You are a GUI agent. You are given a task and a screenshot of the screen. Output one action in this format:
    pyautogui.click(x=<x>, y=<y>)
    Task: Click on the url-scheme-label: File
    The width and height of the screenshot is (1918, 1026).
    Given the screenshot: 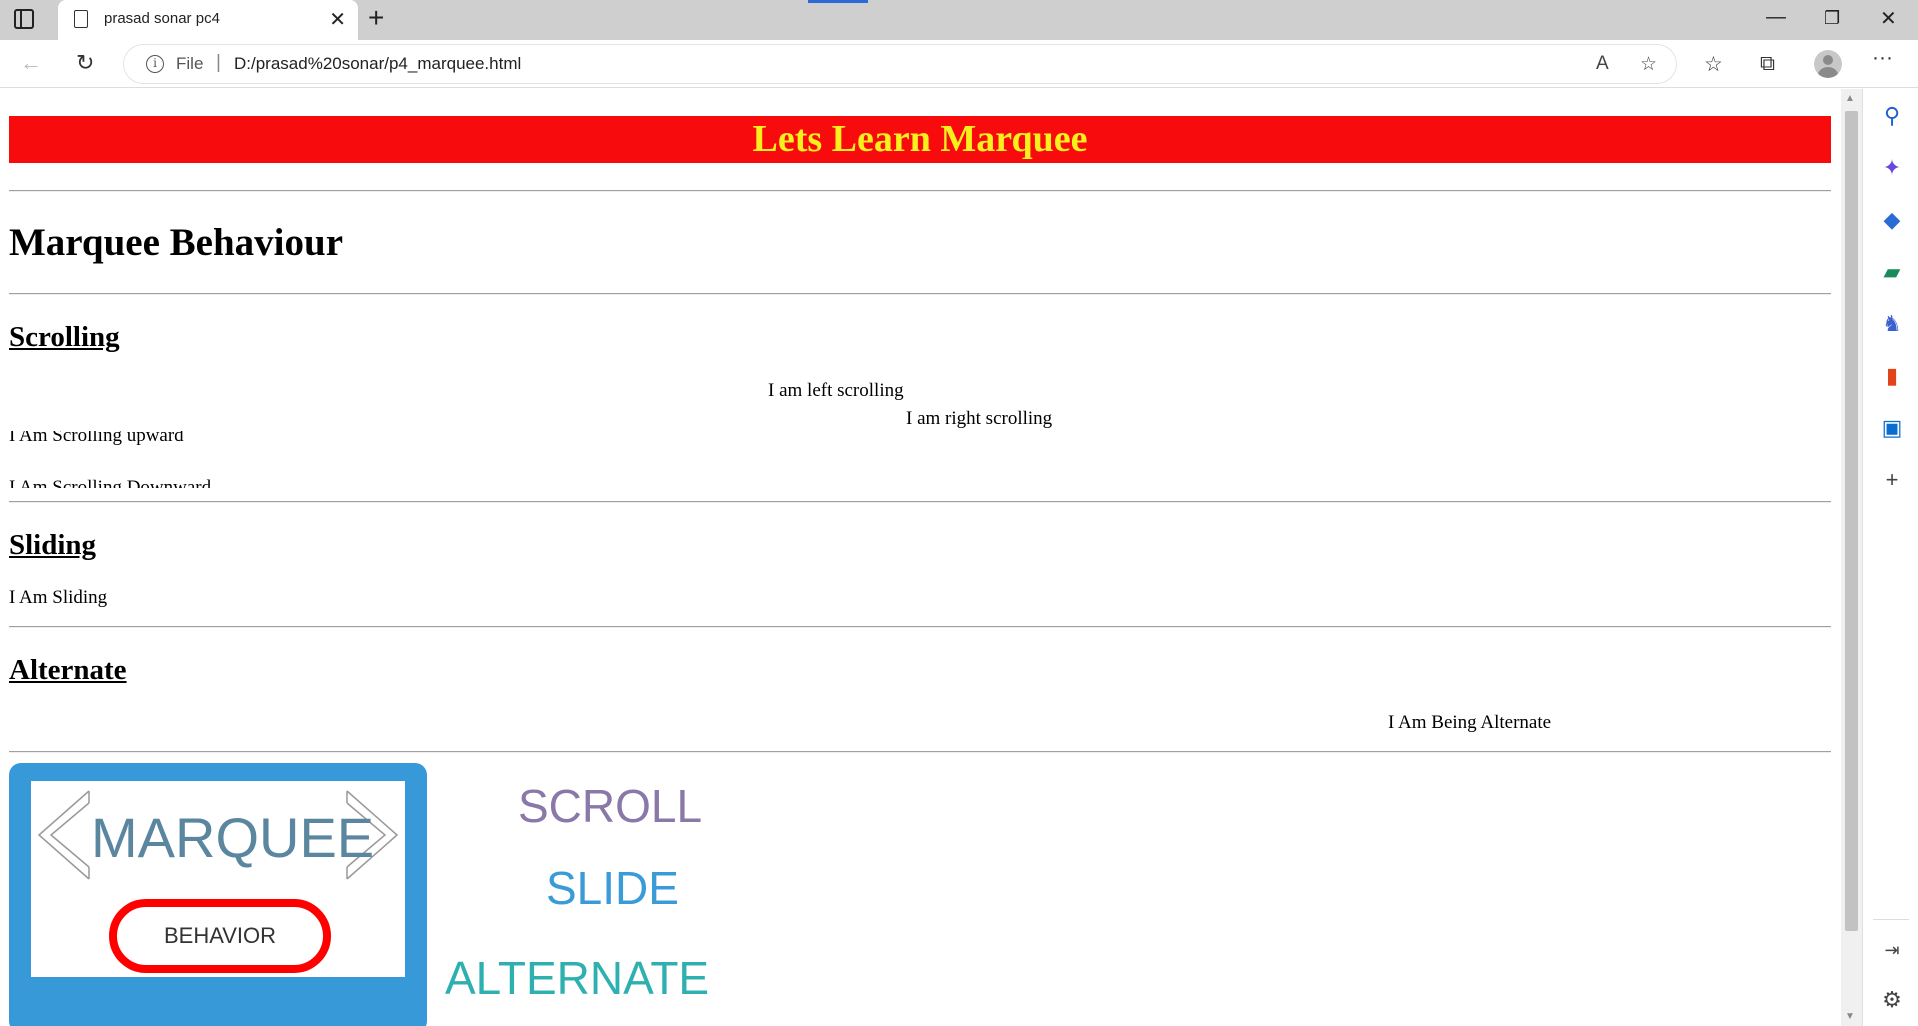 What is the action you would take?
    pyautogui.click(x=190, y=63)
    